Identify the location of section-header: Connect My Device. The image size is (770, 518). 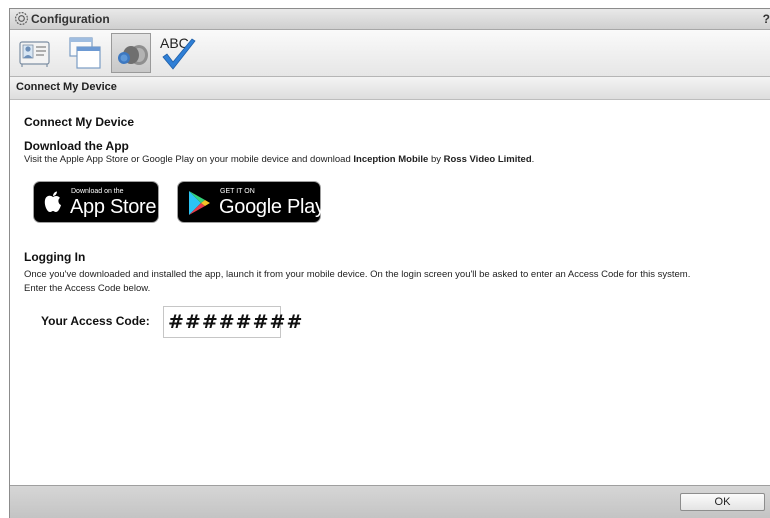
(390, 88).